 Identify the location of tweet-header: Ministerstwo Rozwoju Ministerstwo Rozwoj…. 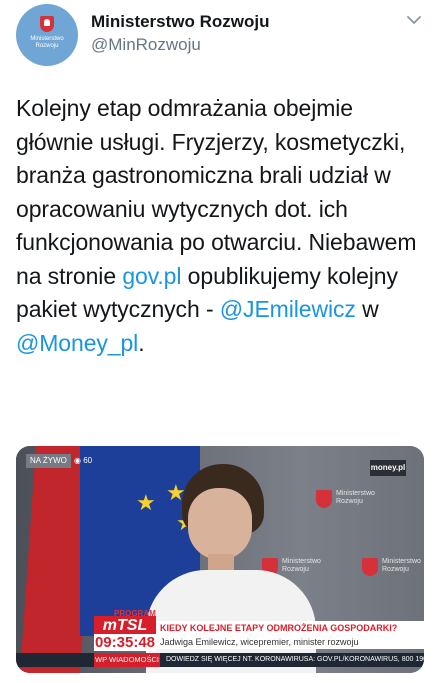
(221, 40).